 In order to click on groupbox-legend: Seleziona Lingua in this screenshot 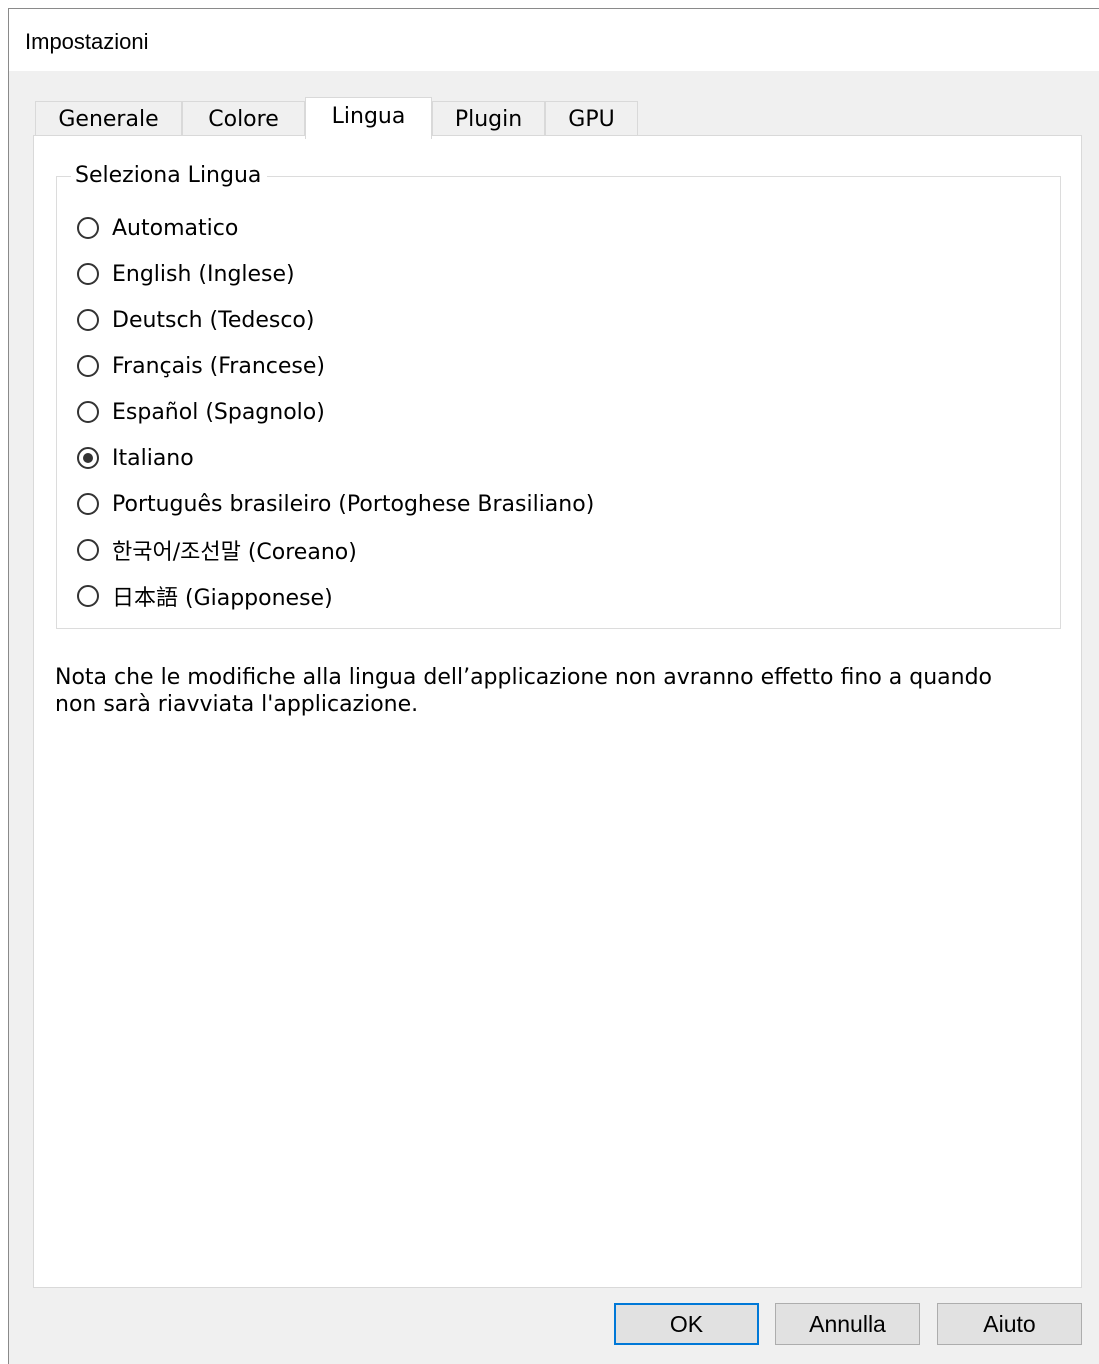, I will do `click(169, 176)`.